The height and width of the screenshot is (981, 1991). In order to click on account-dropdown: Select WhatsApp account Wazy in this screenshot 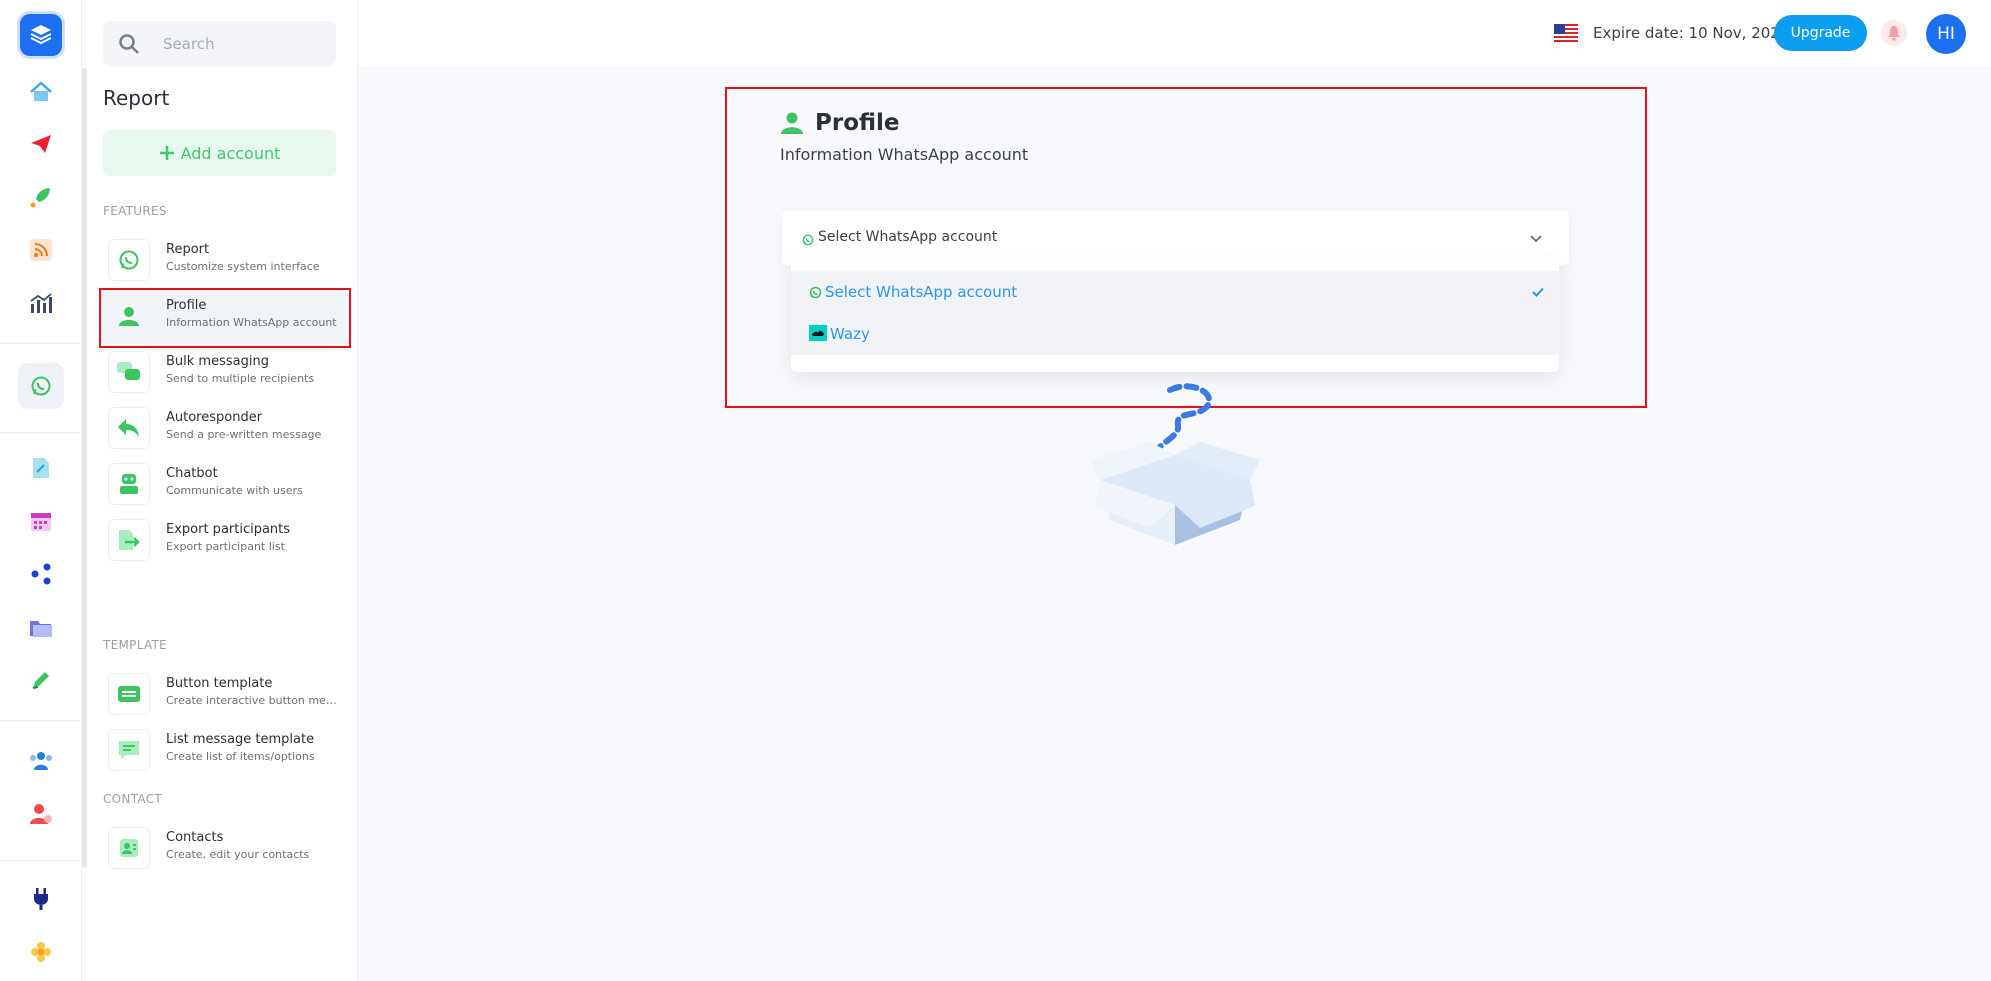, I will do `click(1175, 314)`.